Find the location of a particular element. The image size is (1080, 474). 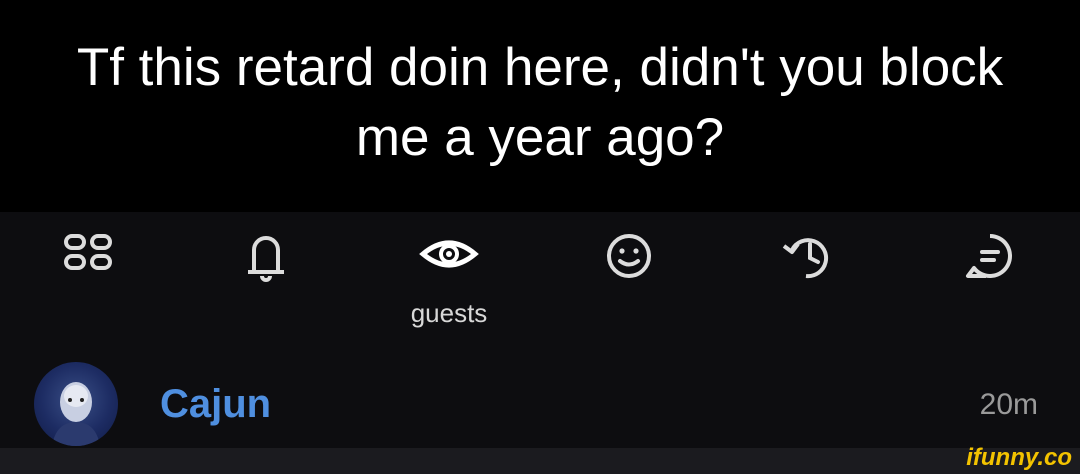

smiley-icon is located at coordinates (629, 256).